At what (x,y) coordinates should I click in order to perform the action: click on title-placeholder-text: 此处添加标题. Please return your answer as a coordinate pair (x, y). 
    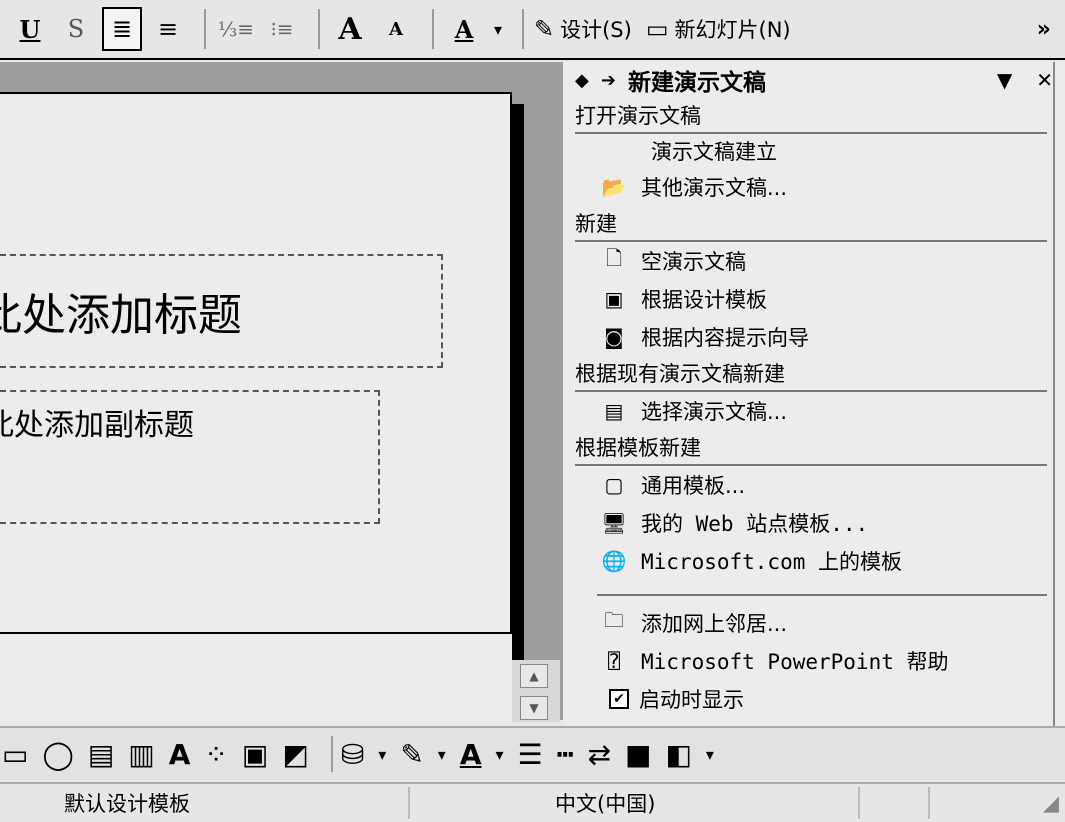
    Looking at the image, I should click on (121, 315).